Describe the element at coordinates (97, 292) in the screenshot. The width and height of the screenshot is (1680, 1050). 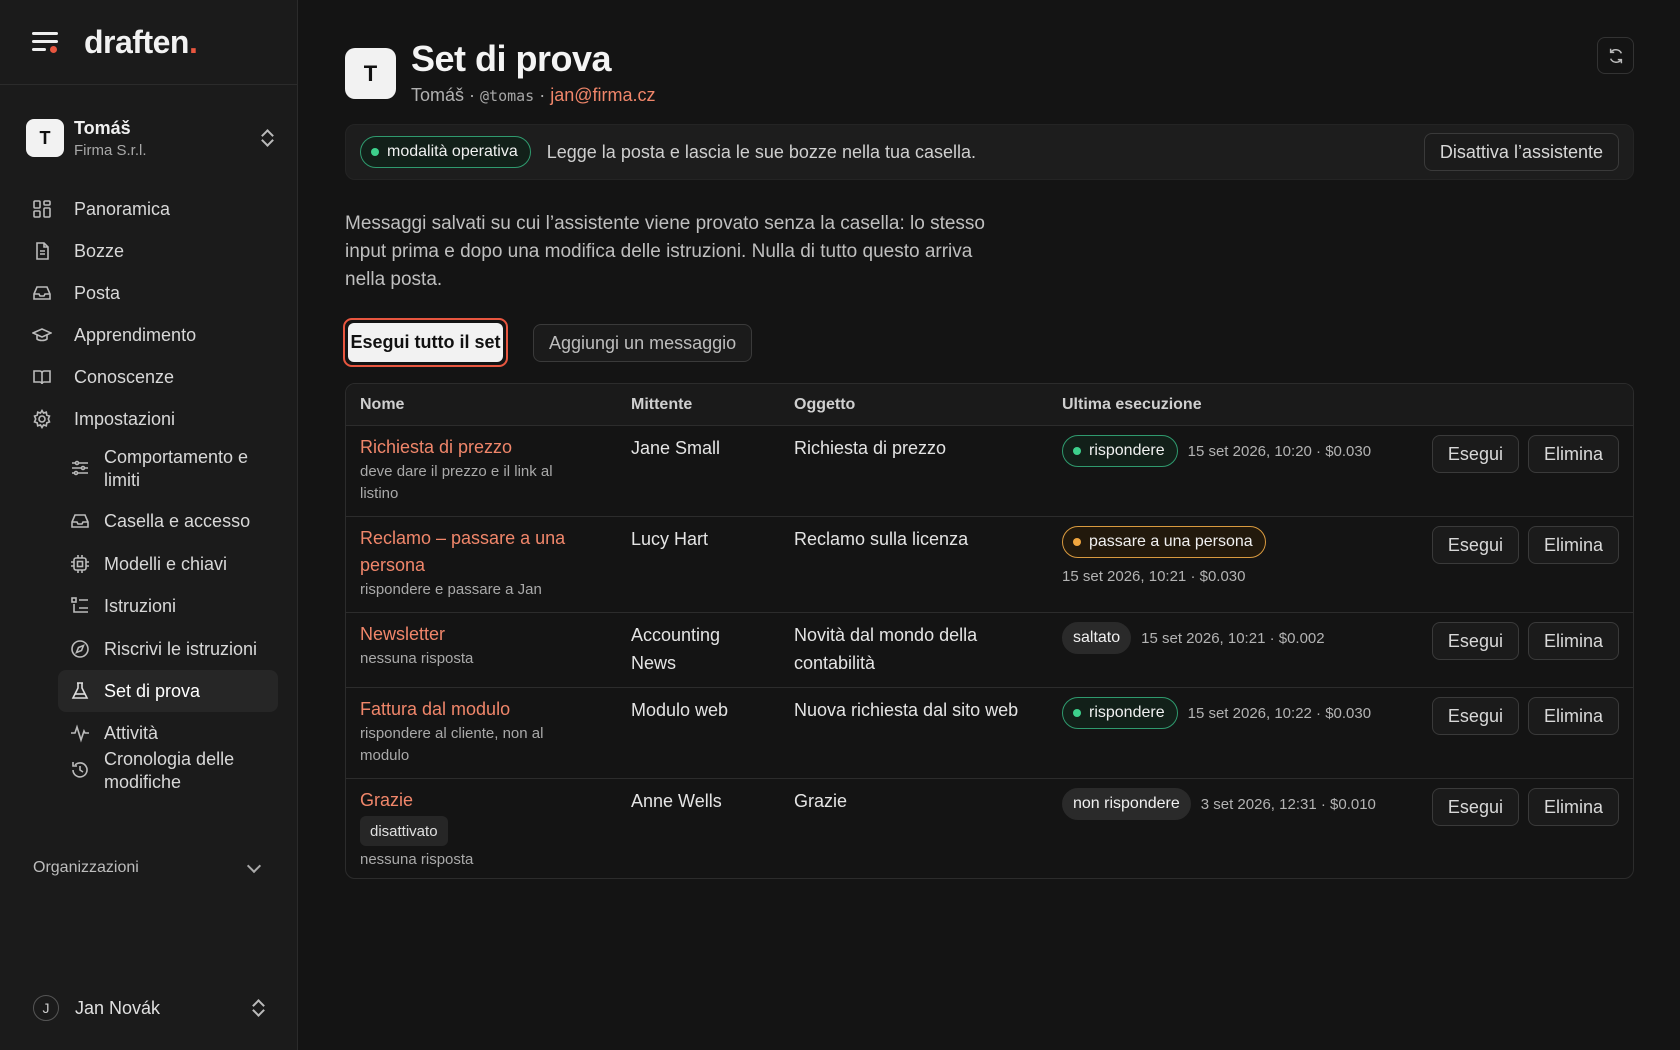
I see `sidebar-item-label: Posta` at that location.